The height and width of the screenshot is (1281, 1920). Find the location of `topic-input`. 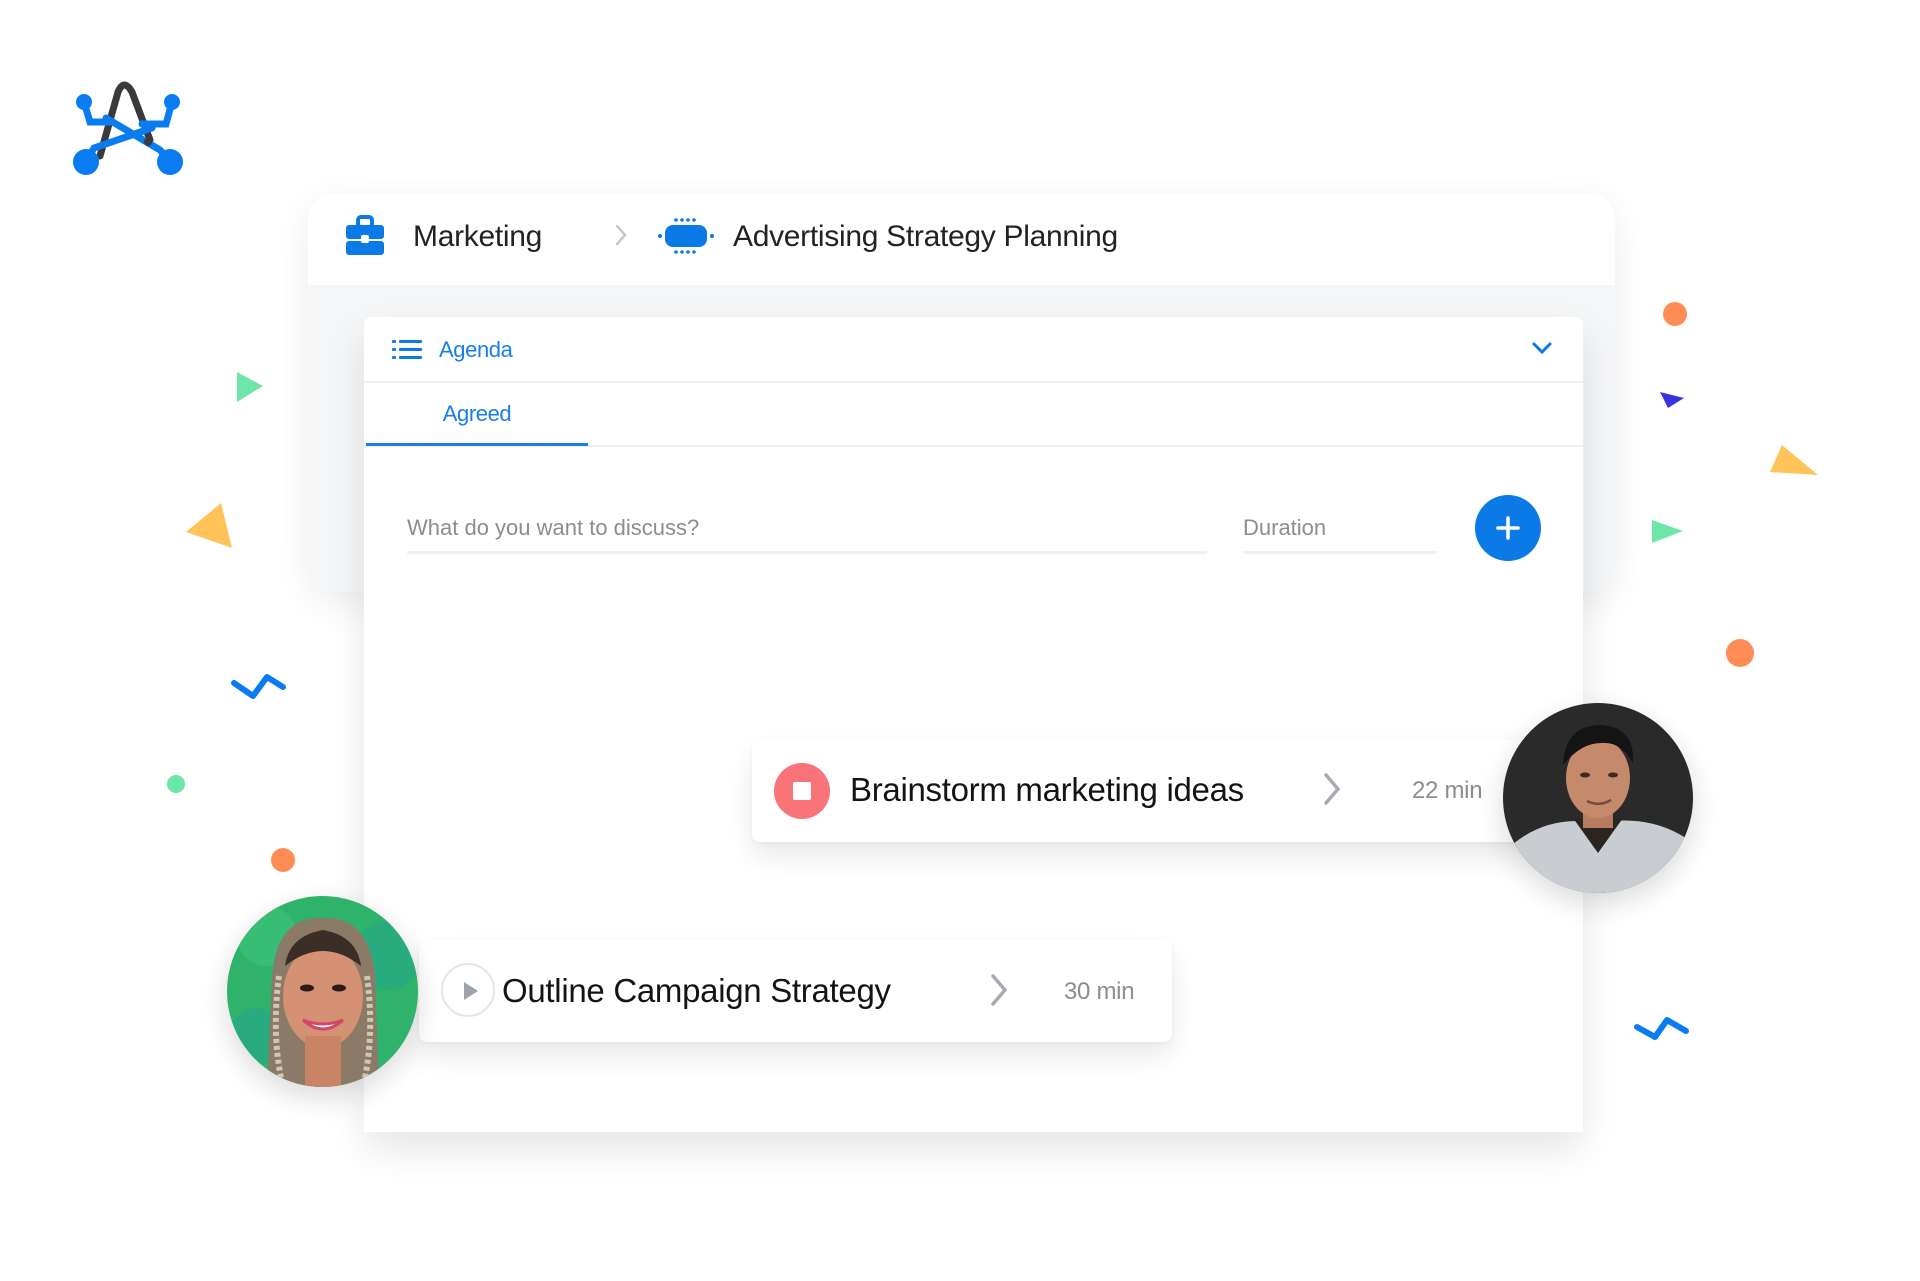

topic-input is located at coordinates (807, 529).